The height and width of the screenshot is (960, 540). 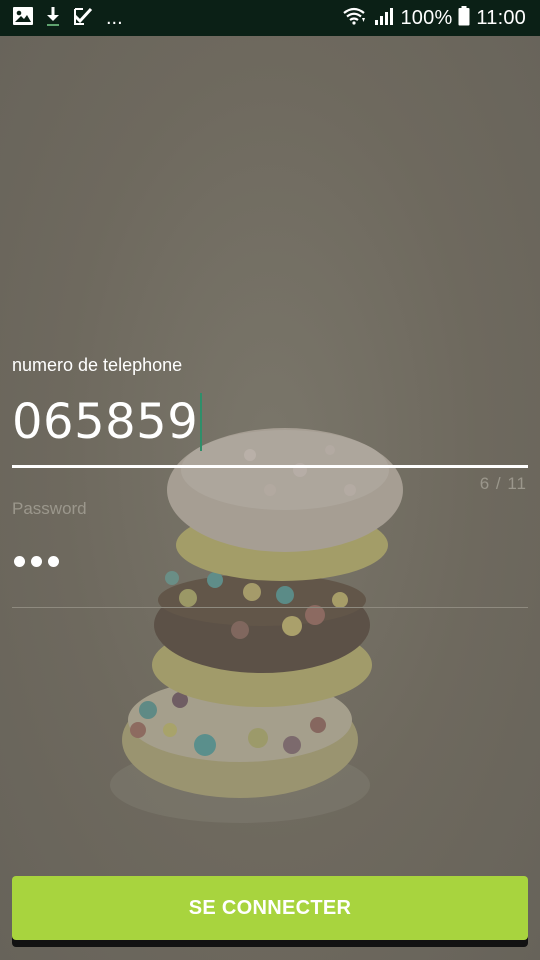 I want to click on password-underline, so click(x=270, y=607).